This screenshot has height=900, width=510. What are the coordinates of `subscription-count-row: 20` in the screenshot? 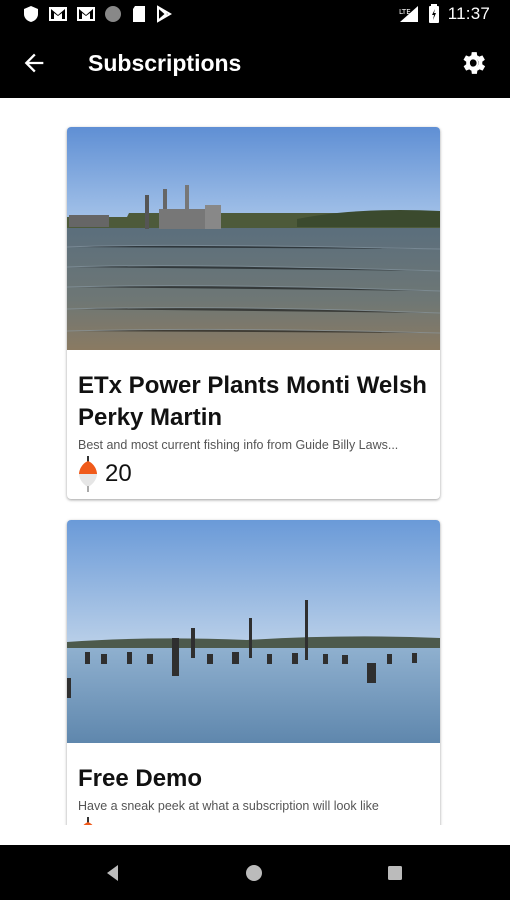 It's located at (258, 474).